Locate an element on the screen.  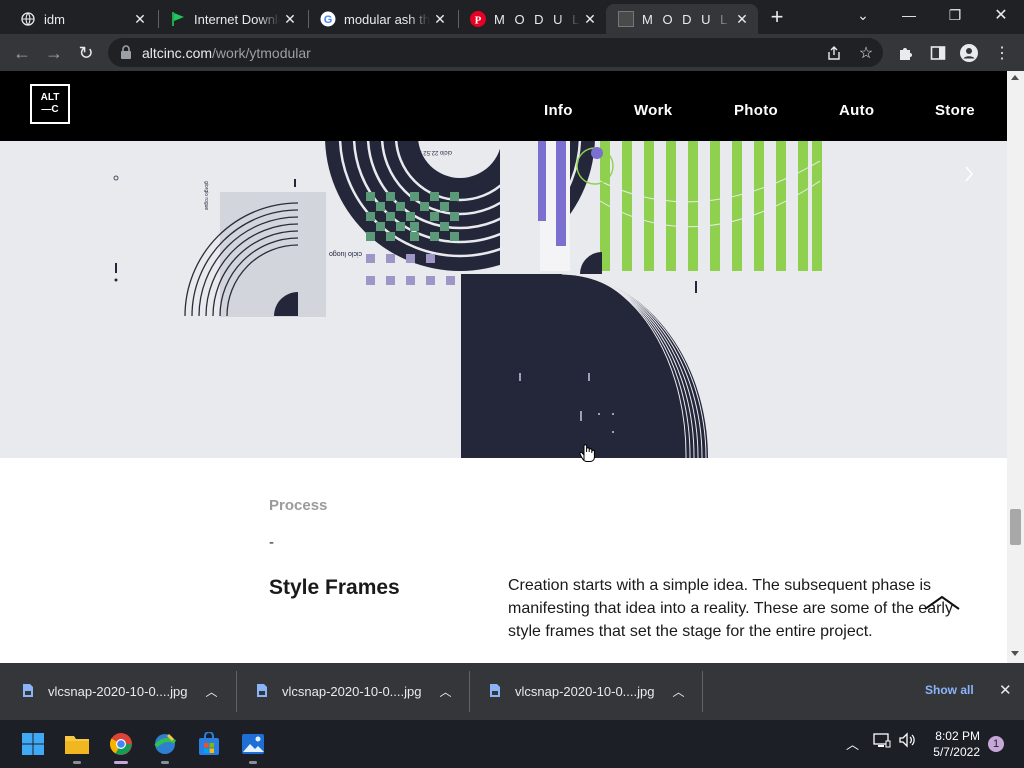
network-icon is located at coordinates (882, 741).